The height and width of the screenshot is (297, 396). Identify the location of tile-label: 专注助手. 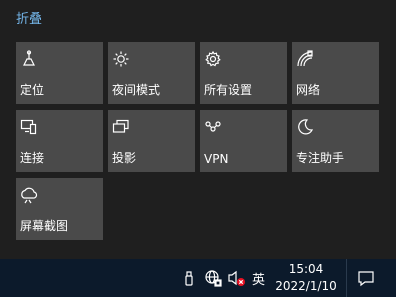
(320, 158).